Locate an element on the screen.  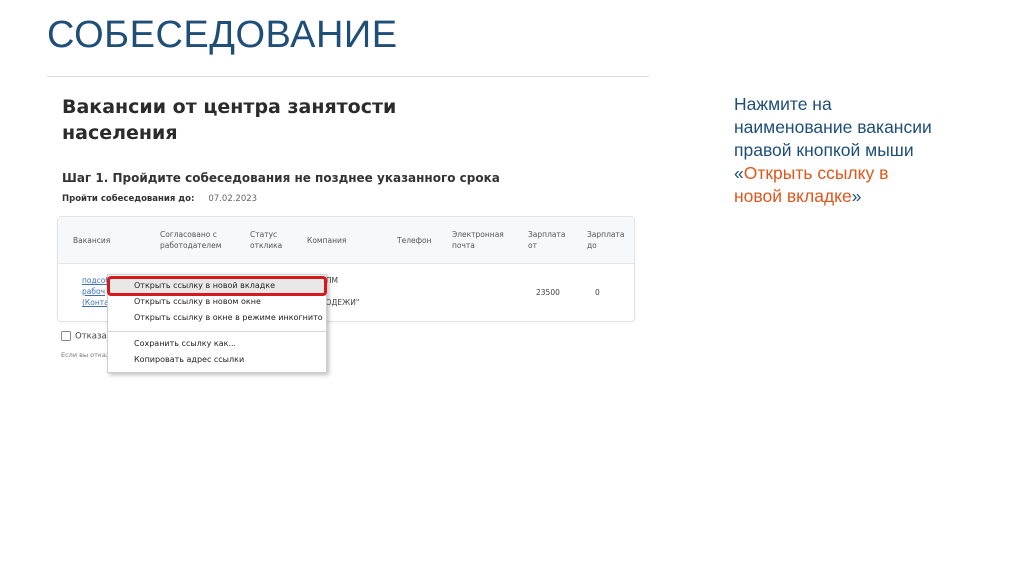
title-divider is located at coordinates (348, 76).